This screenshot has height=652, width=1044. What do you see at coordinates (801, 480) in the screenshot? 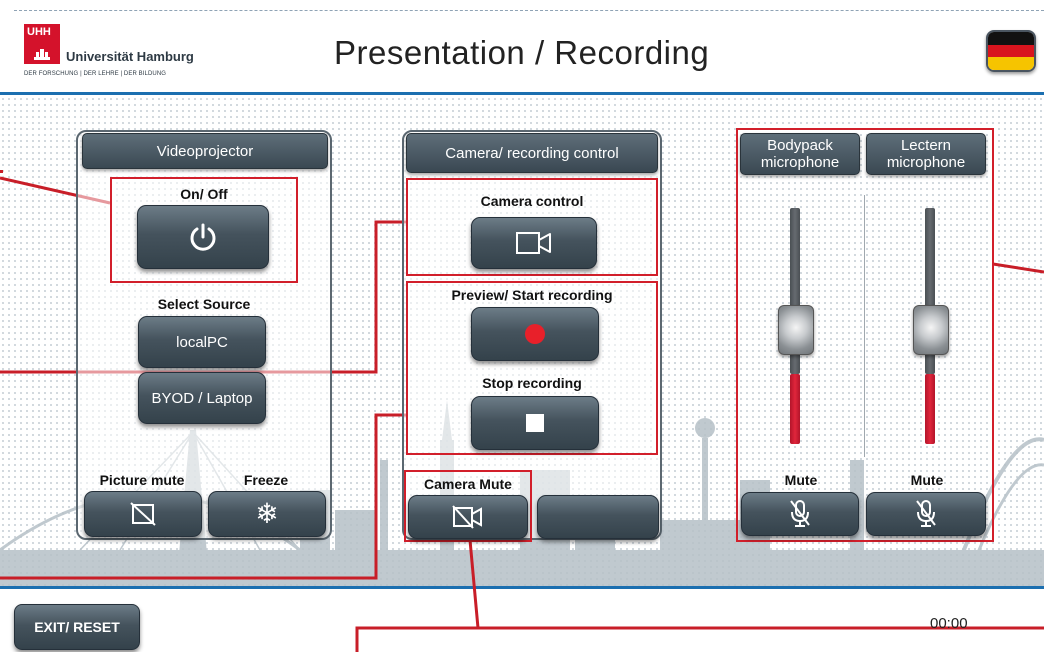
I see `bodypack-mute-label: Mute` at bounding box center [801, 480].